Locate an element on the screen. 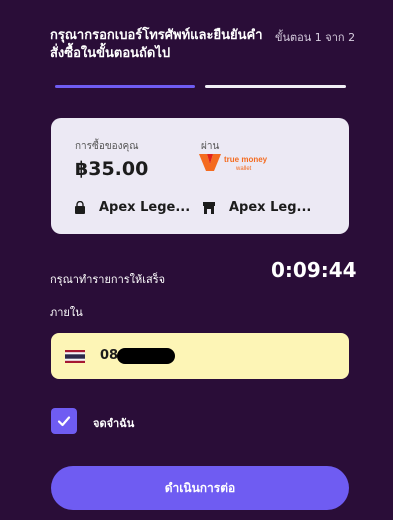 The image size is (400, 520). timer-prompt: กรุณาทำรายการให้เสร็จภายใน is located at coordinates (108, 296).